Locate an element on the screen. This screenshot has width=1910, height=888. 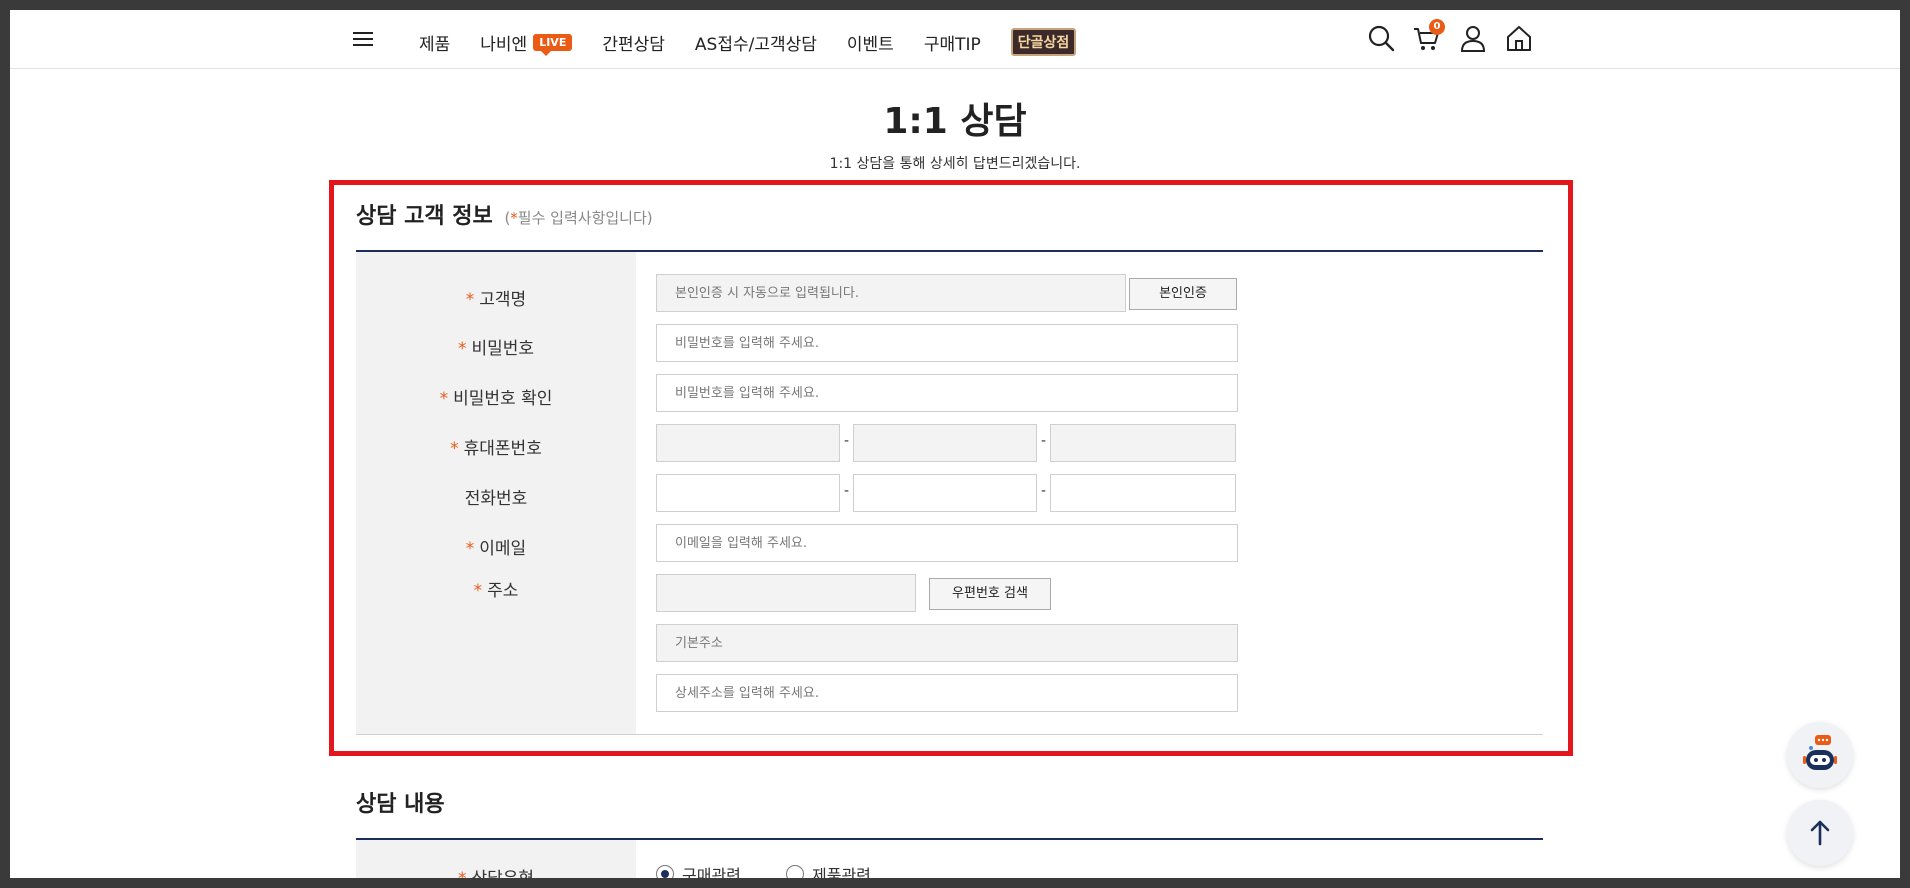
nav-label: 구매TIP is located at coordinates (952, 44).